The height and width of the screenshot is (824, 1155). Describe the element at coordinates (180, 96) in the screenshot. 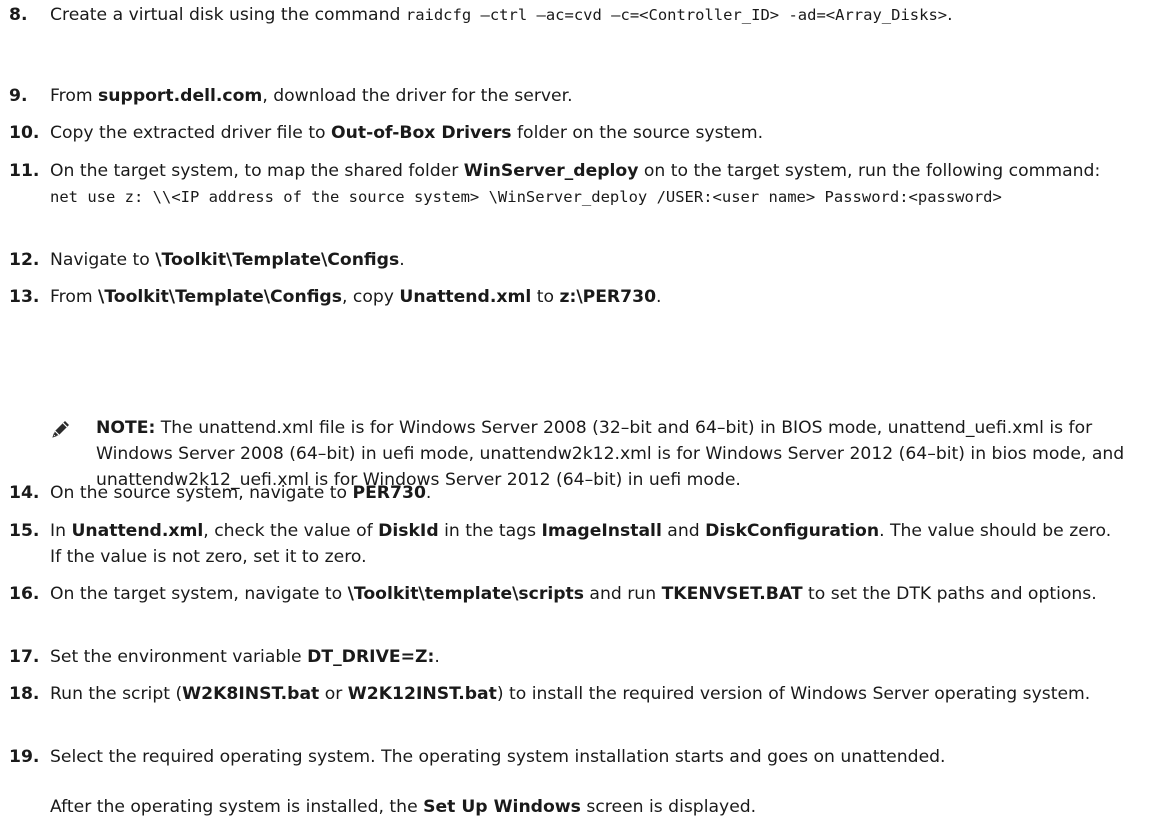

I see `bold-term: support.dell.com` at that location.